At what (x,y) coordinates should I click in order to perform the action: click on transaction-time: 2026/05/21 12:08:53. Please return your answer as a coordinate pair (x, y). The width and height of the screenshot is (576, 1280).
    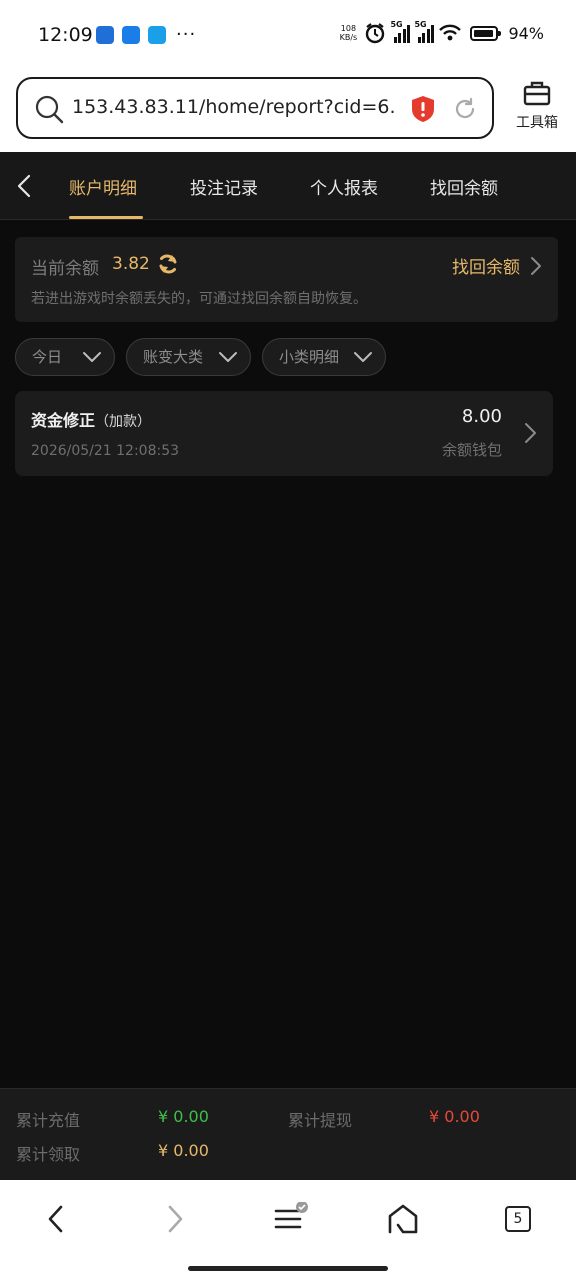
    Looking at the image, I should click on (105, 451).